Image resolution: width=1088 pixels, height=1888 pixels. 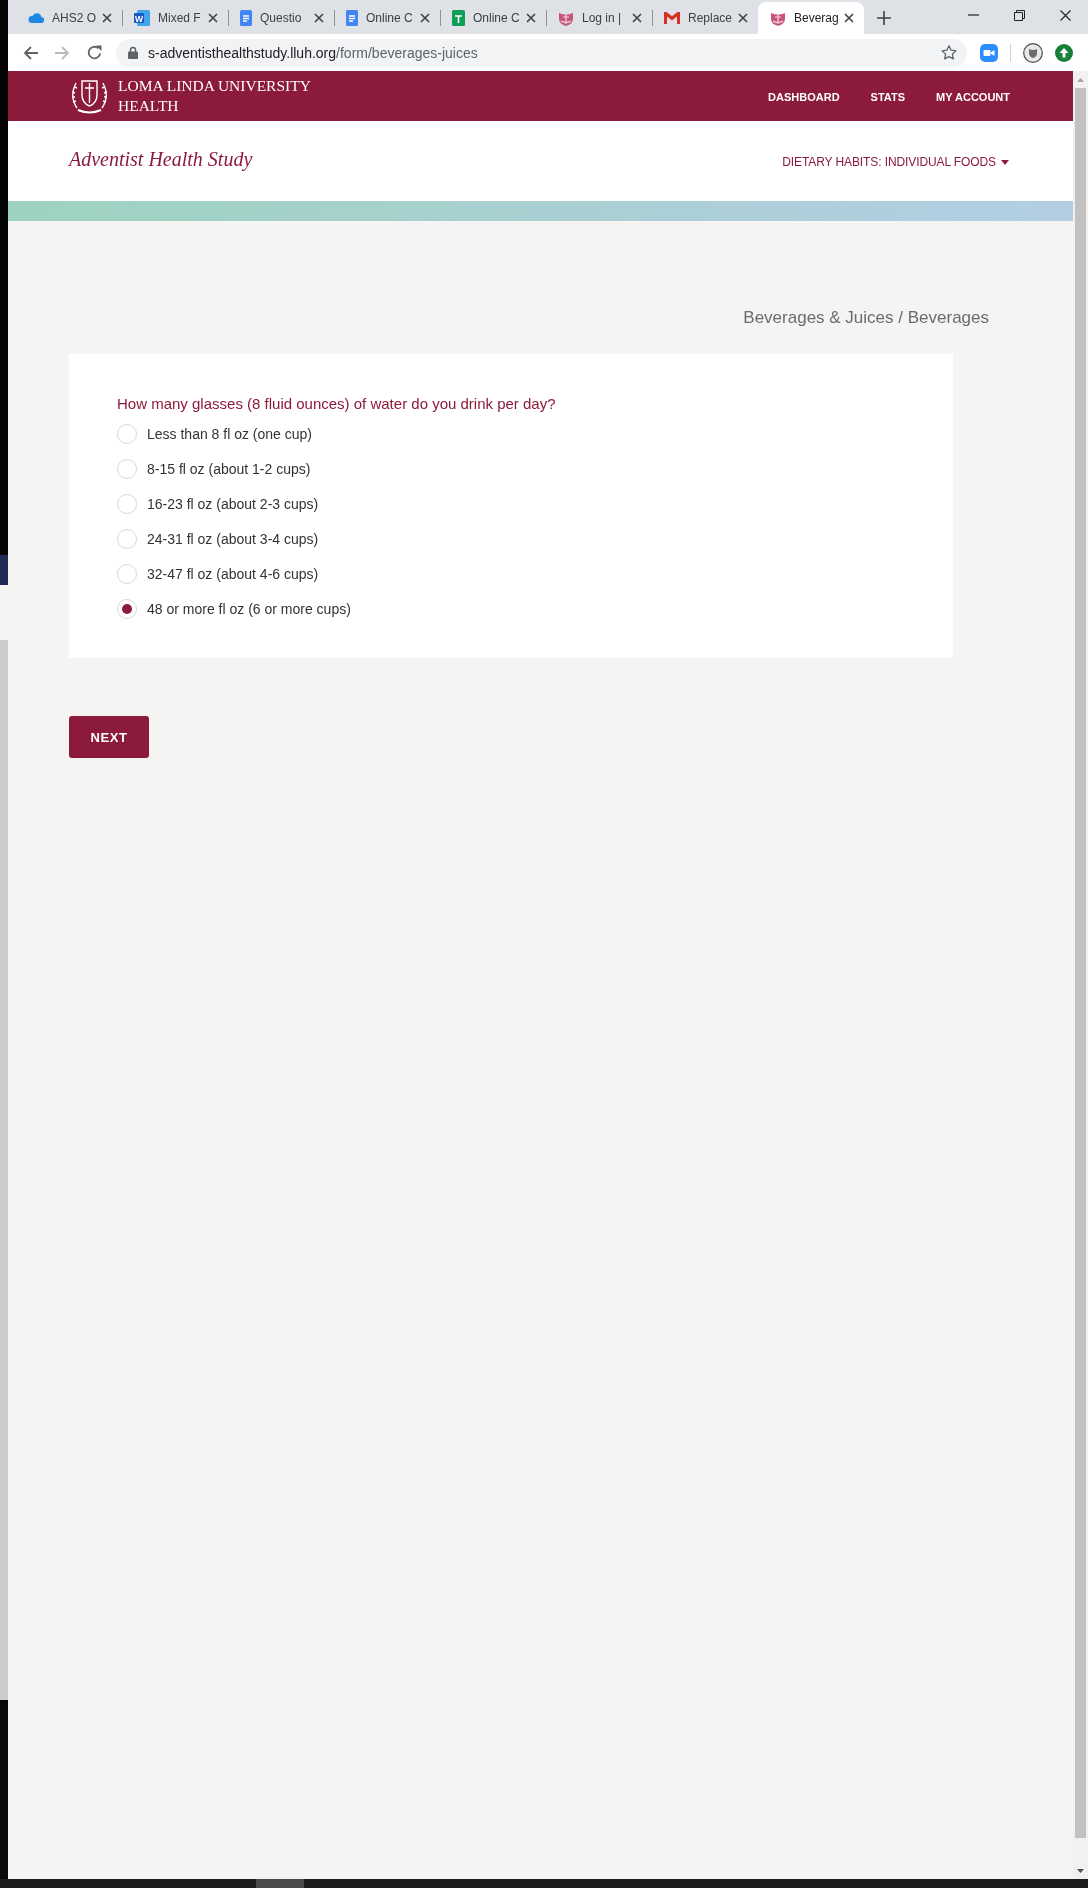 I want to click on scrollbar, so click(x=1080, y=975).